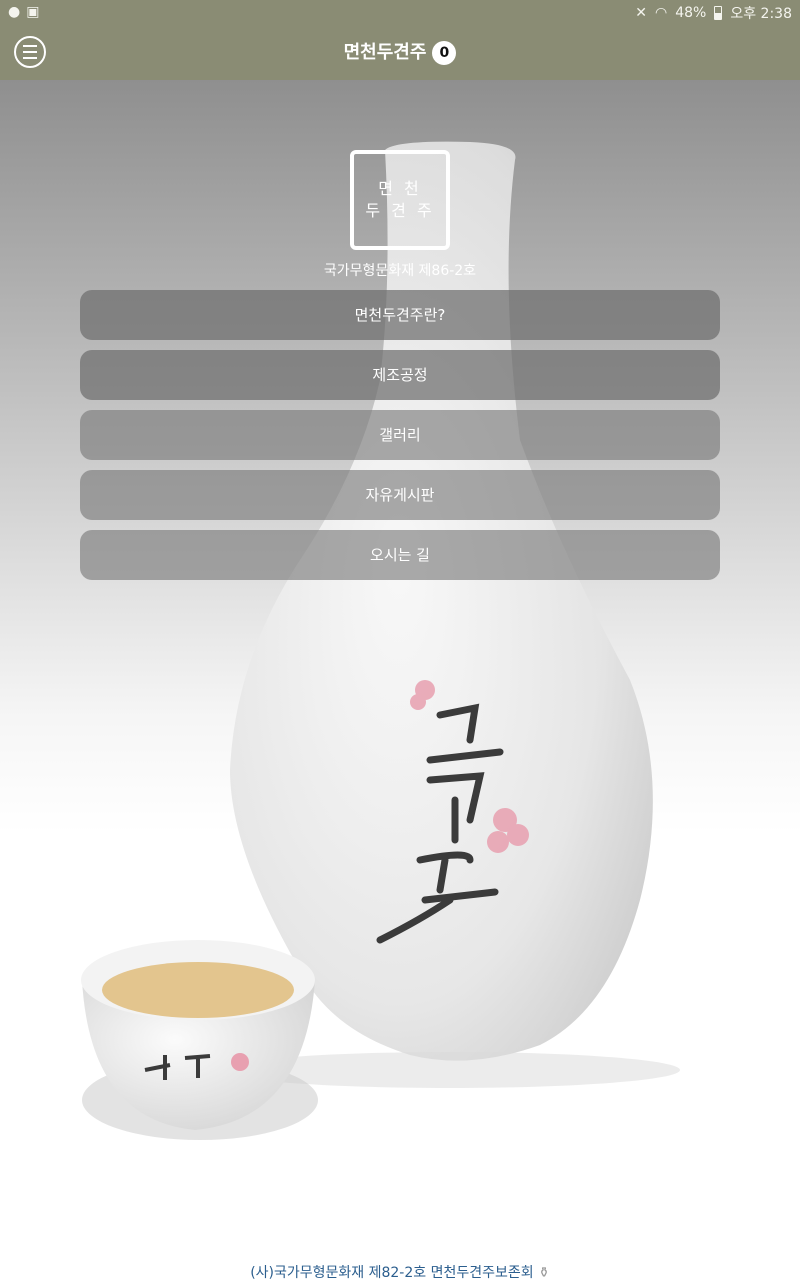 This screenshot has height=1280, width=800. Describe the element at coordinates (400, 12) in the screenshot. I see `status-bar: ● ▣ ✕ ◠ 48% 오후 2:38` at that location.